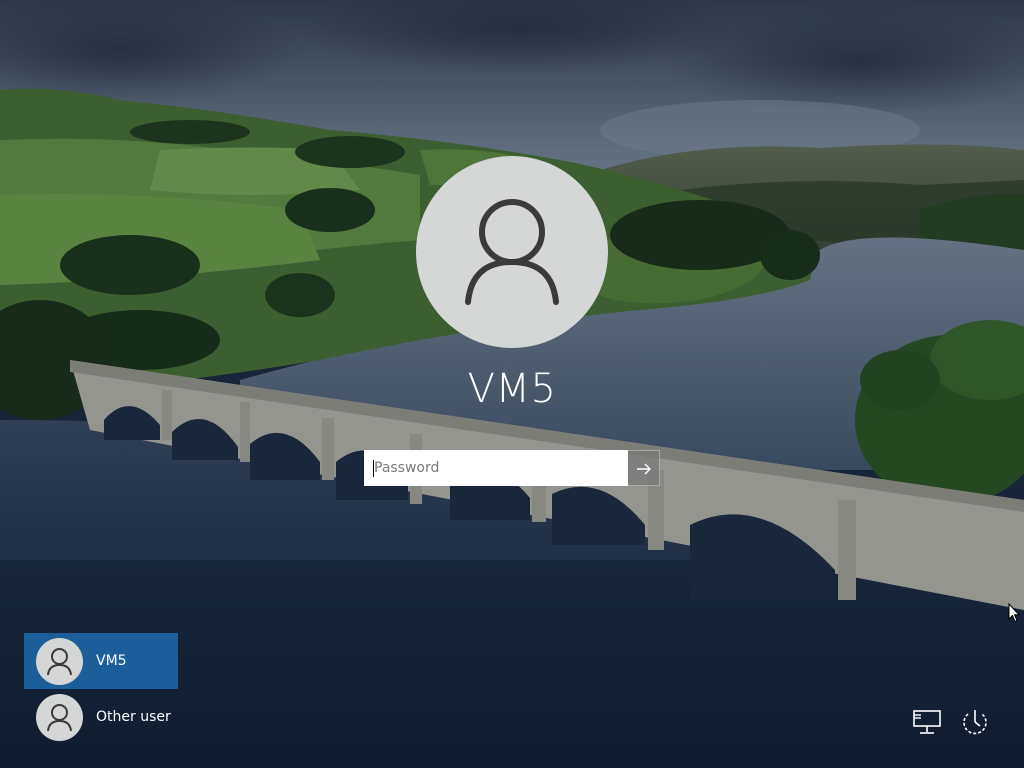  I want to click on user-list: VM5 Other user, so click(101, 689).